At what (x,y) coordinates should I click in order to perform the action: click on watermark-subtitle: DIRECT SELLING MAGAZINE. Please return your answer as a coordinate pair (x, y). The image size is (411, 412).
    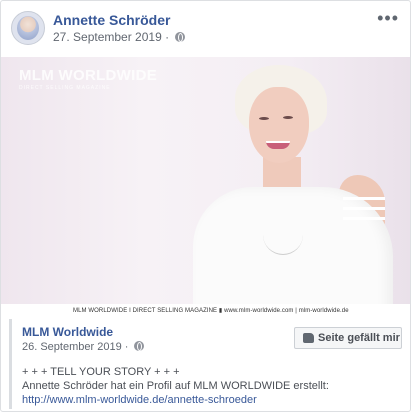
    Looking at the image, I should click on (65, 88).